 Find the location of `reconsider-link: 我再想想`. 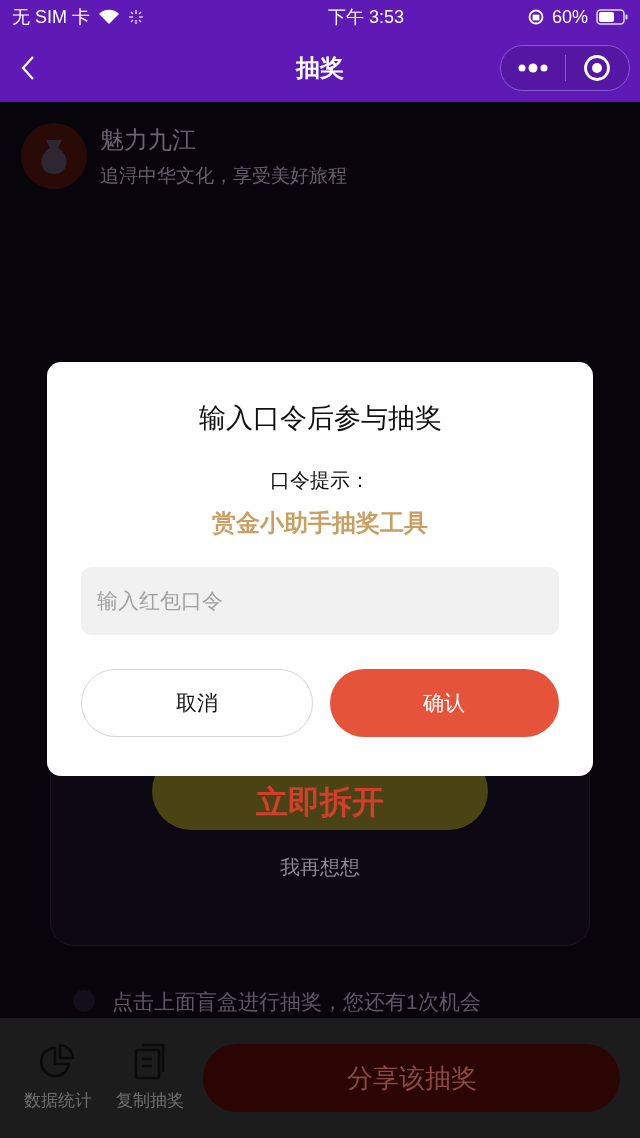

reconsider-link: 我再想想 is located at coordinates (320, 866).